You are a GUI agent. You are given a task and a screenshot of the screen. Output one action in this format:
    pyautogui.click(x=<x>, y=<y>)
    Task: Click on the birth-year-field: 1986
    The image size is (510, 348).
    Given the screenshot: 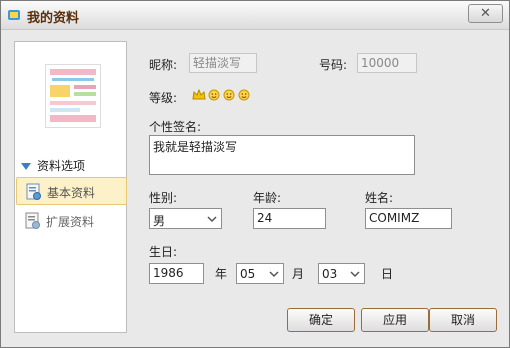 What is the action you would take?
    pyautogui.click(x=176, y=273)
    